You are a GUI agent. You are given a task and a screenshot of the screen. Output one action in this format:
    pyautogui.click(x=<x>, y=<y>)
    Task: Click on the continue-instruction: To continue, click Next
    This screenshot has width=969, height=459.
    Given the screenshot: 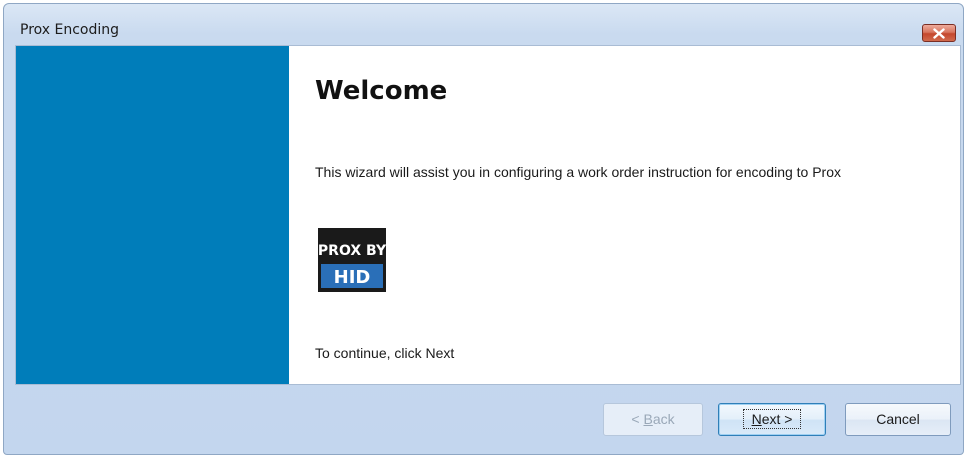 What is the action you would take?
    pyautogui.click(x=385, y=353)
    